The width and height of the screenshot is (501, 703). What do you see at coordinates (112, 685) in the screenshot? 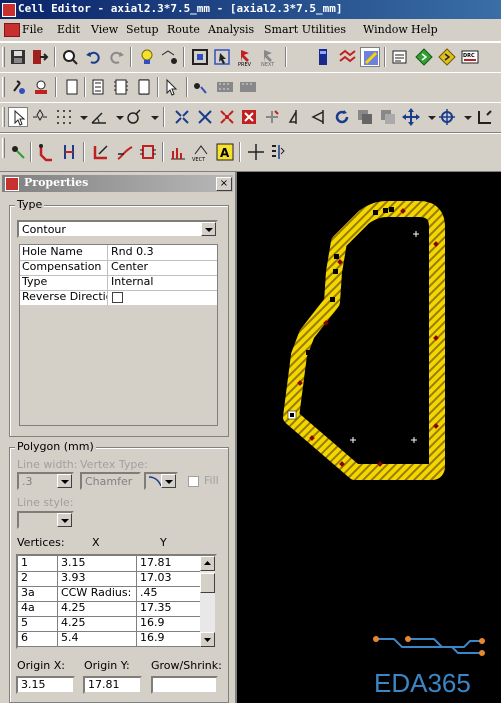
I see `origin-y-input: 17.81` at bounding box center [112, 685].